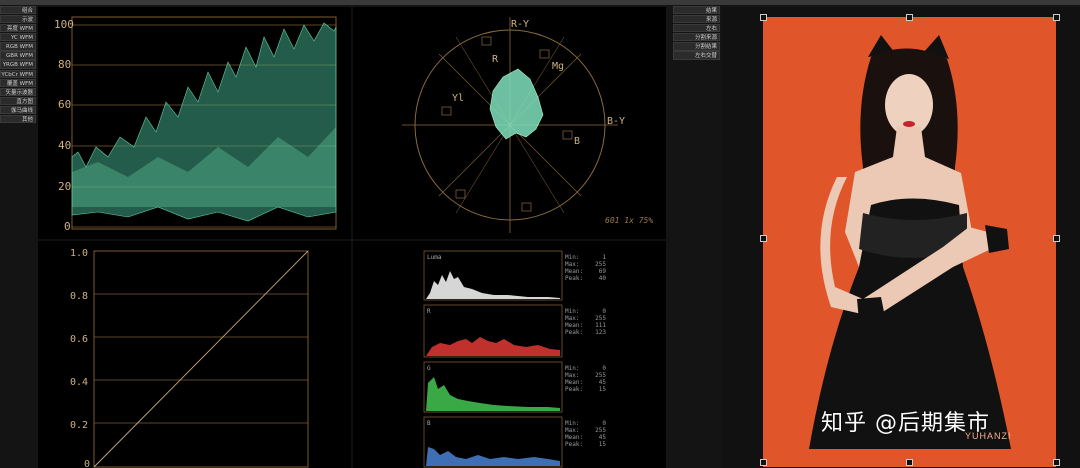  Describe the element at coordinates (696, 46) in the screenshot. I see `menu-item-split-result: 分割结果` at that location.